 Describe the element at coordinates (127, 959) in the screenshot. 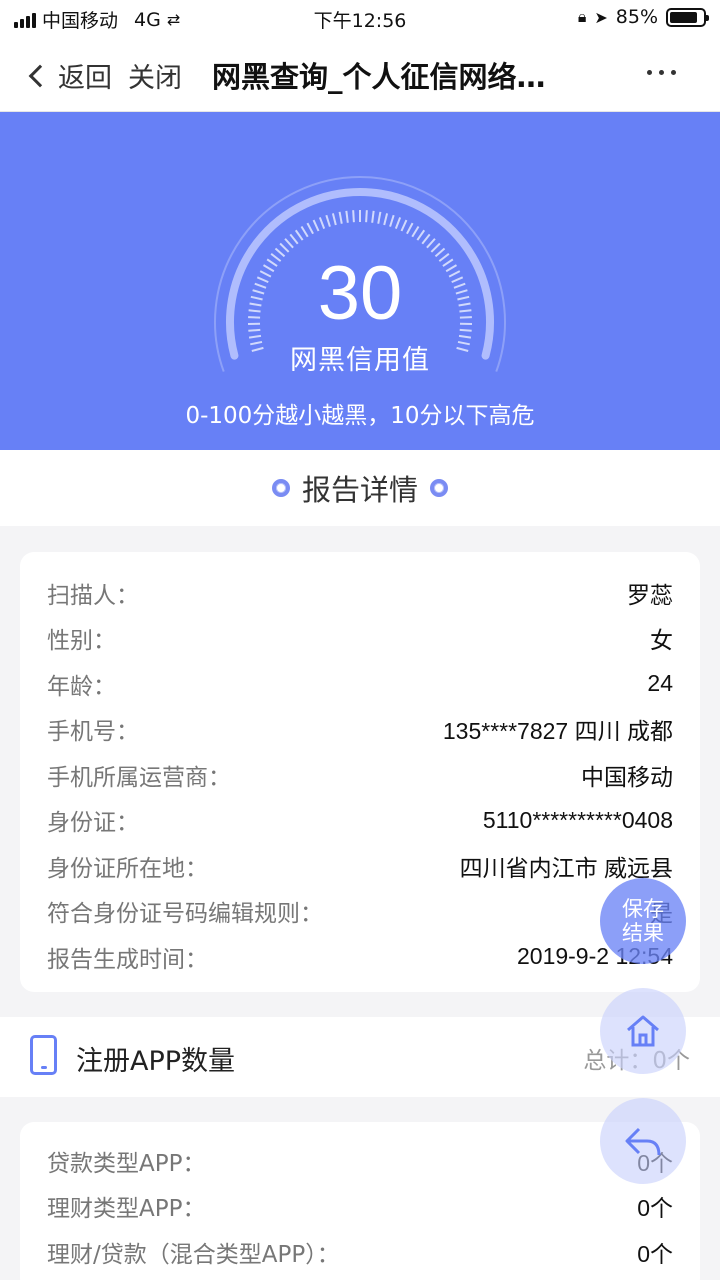

I see `row-key: 报告生成时间：` at that location.